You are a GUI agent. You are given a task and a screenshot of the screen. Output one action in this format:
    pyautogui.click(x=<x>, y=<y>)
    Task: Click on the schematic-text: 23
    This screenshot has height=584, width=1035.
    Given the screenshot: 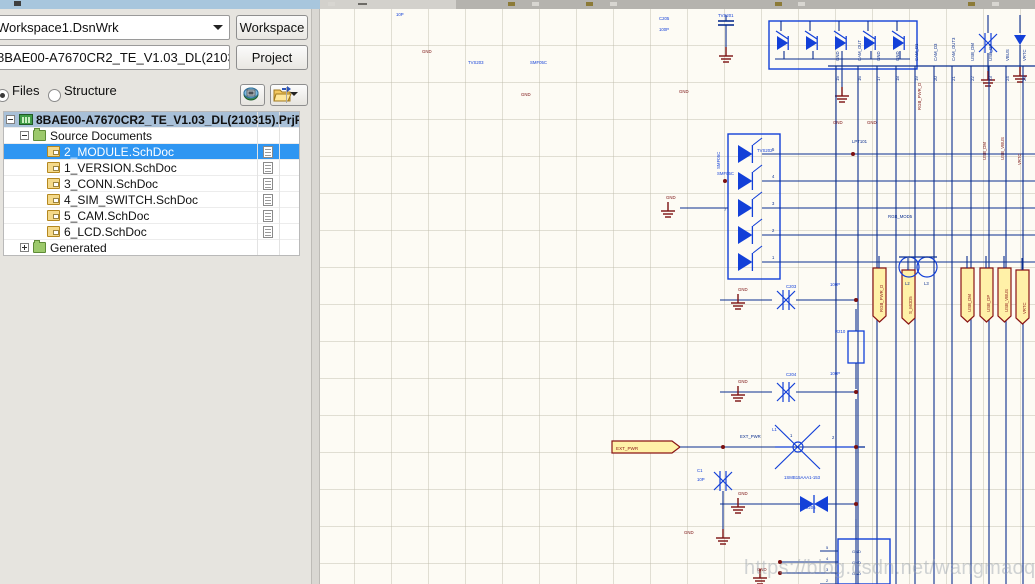 What is the action you would take?
    pyautogui.click(x=990, y=78)
    